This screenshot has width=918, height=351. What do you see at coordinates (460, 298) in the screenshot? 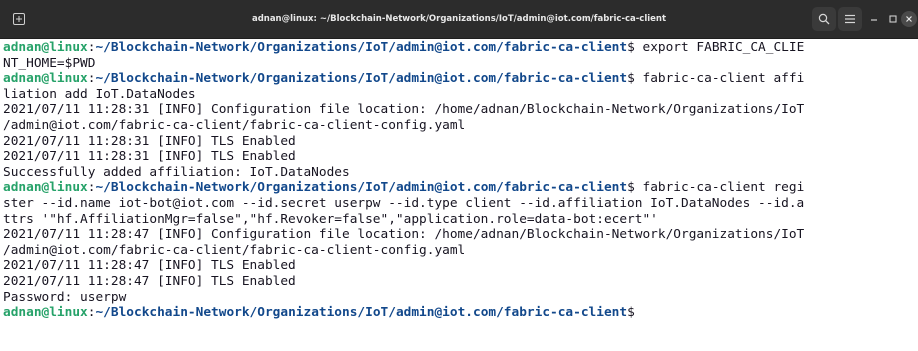
I see `output-line: Password: userpw` at bounding box center [460, 298].